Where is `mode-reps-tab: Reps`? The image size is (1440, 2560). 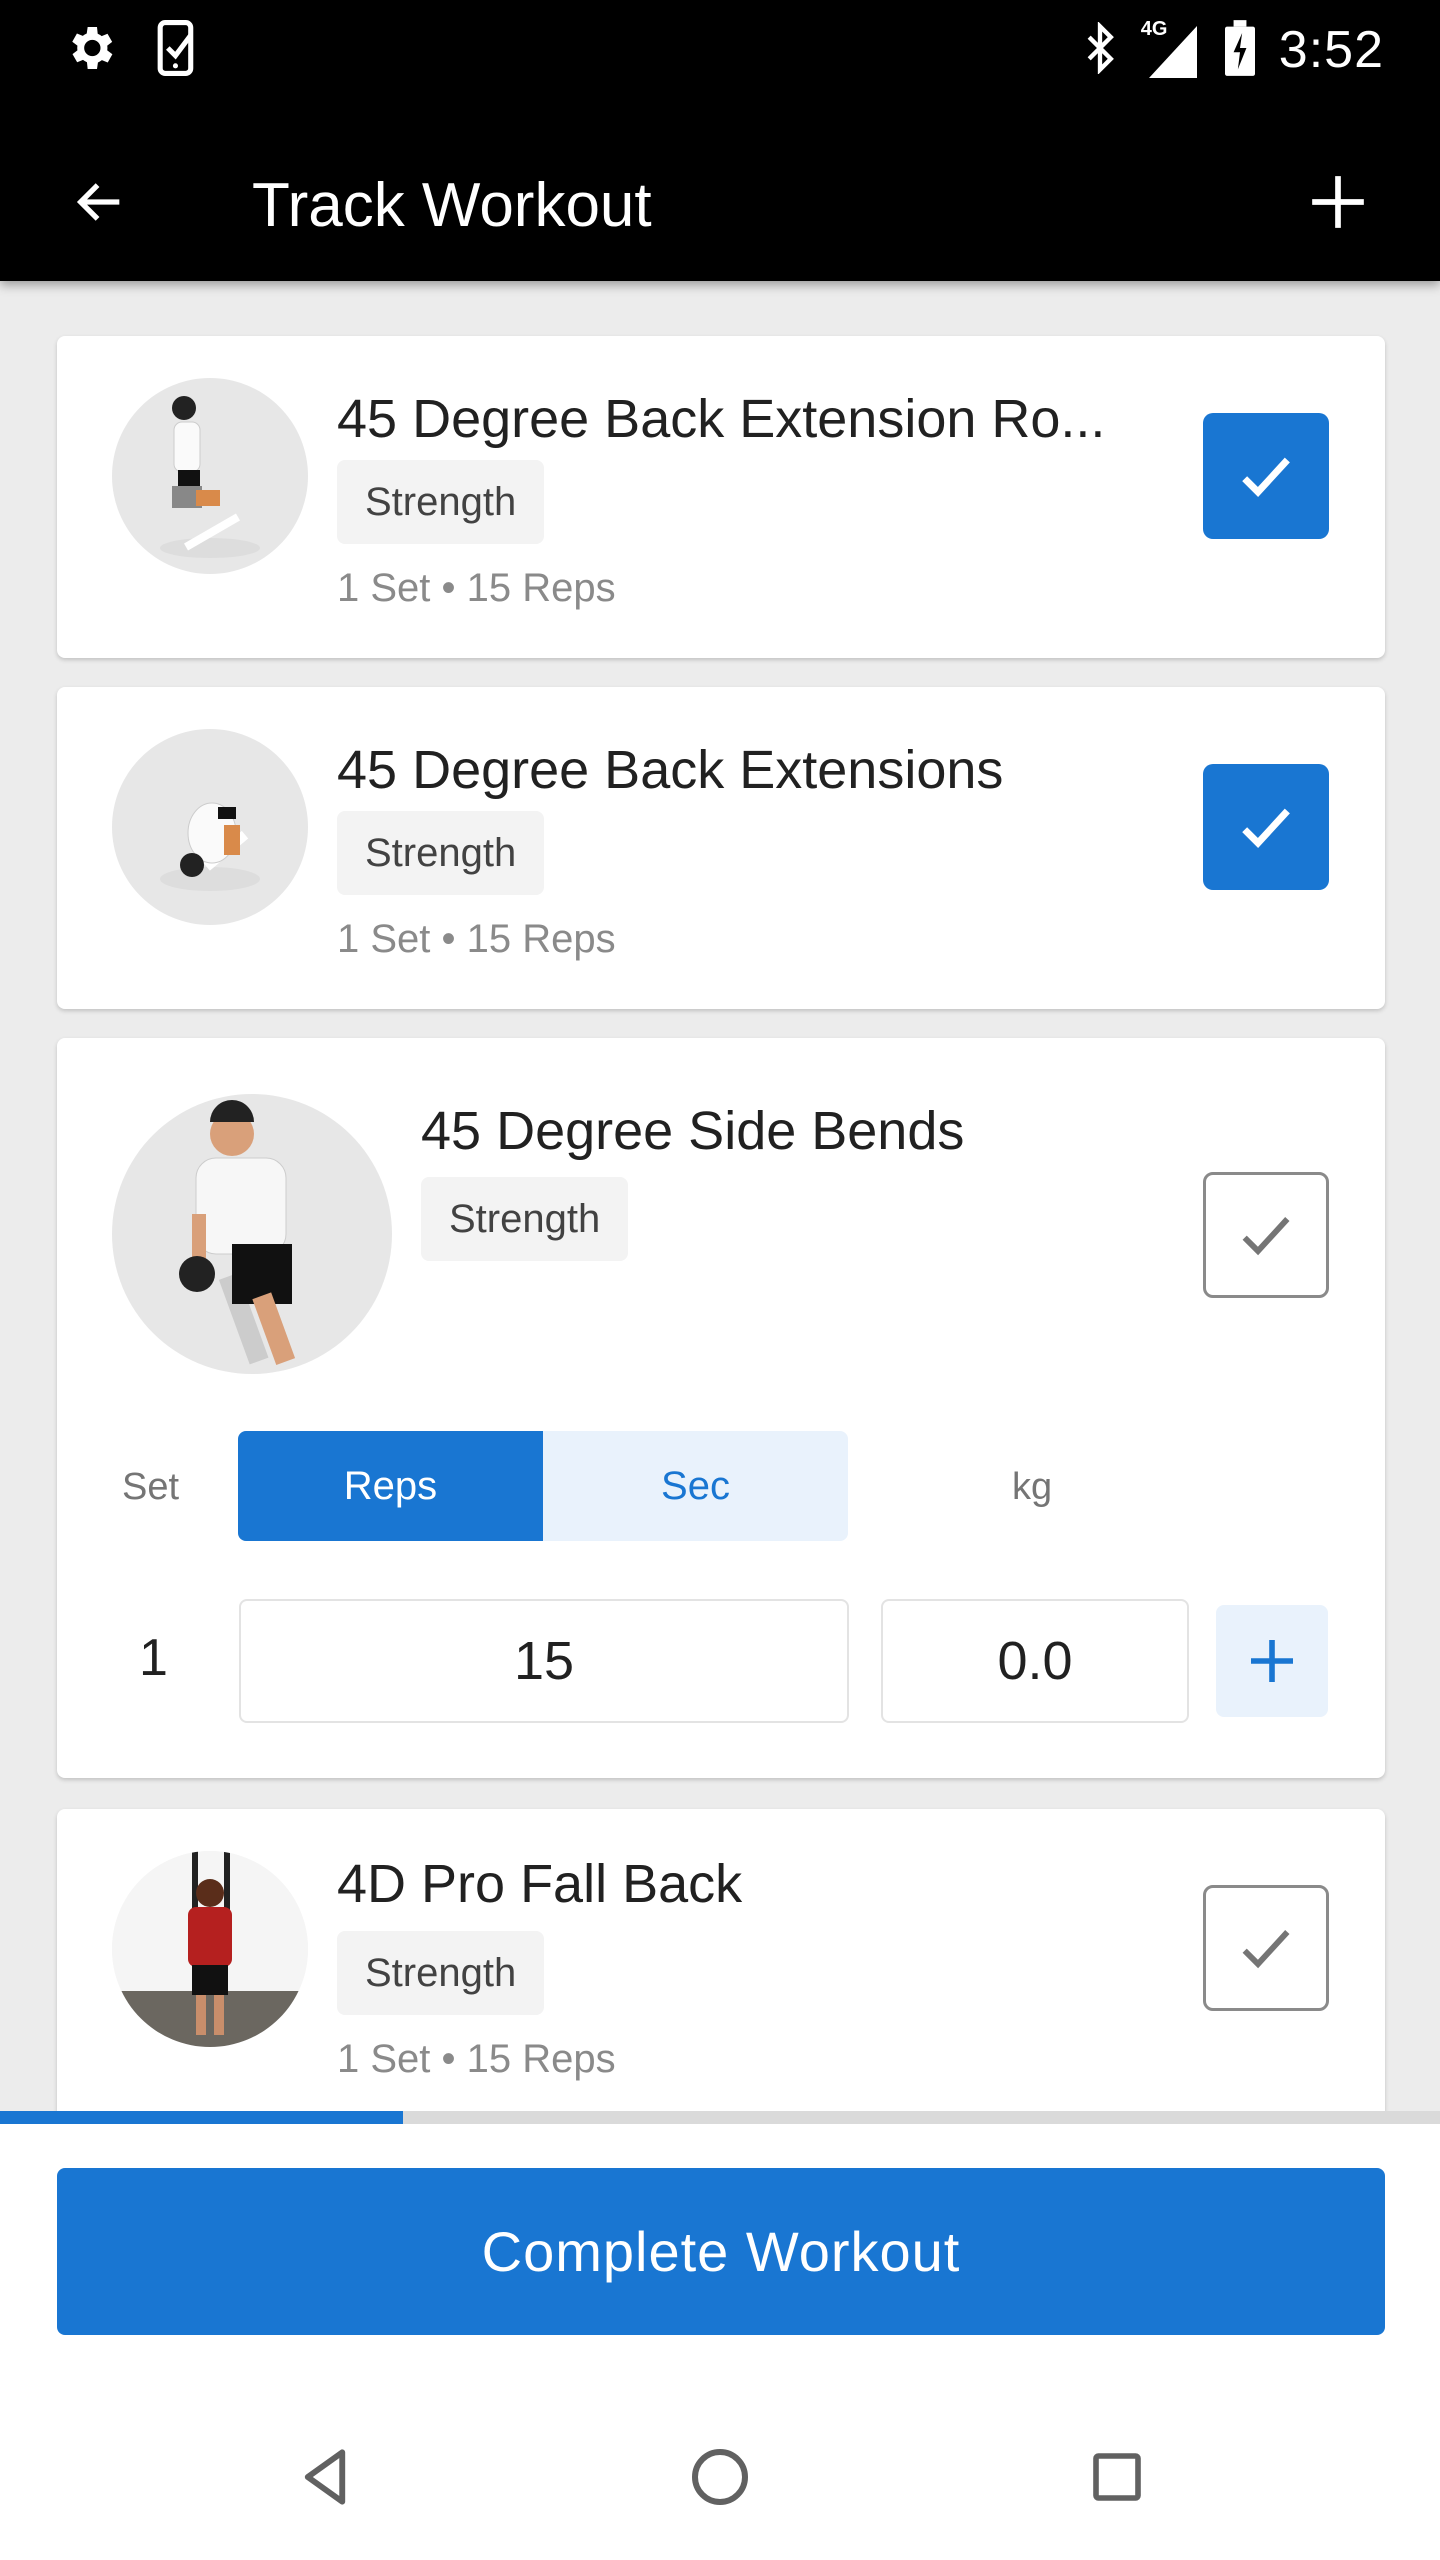 mode-reps-tab: Reps is located at coordinates (390, 1486).